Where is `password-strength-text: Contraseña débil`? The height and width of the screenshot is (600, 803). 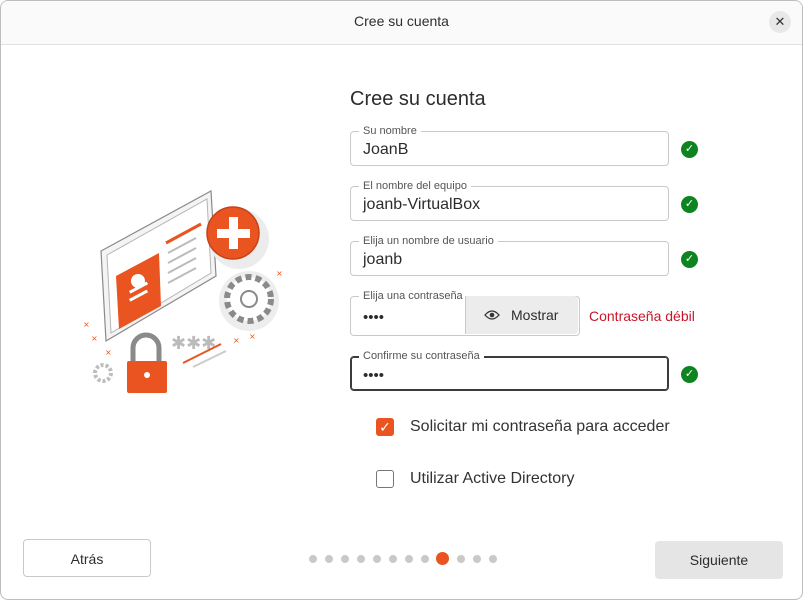 password-strength-text: Contraseña débil is located at coordinates (642, 316).